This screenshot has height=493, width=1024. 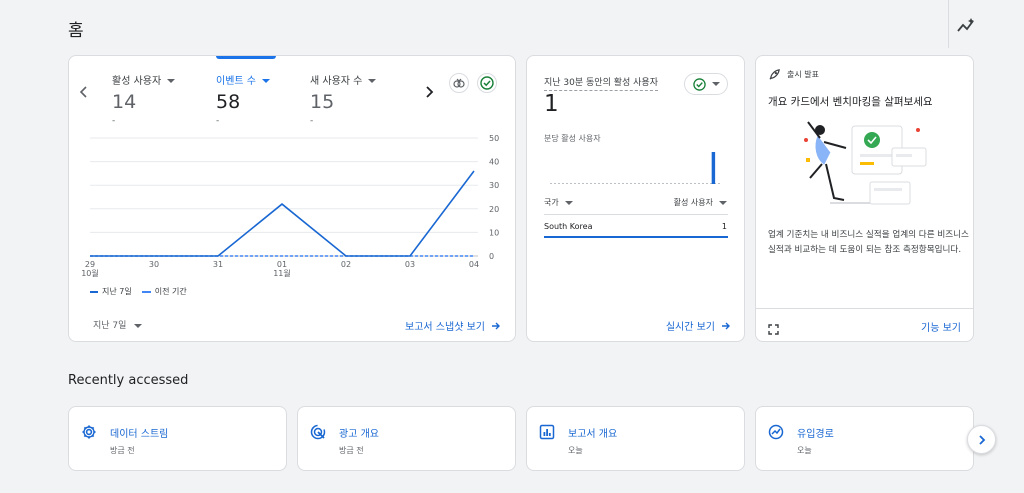 I want to click on x-tick-month: 11월, so click(x=282, y=273).